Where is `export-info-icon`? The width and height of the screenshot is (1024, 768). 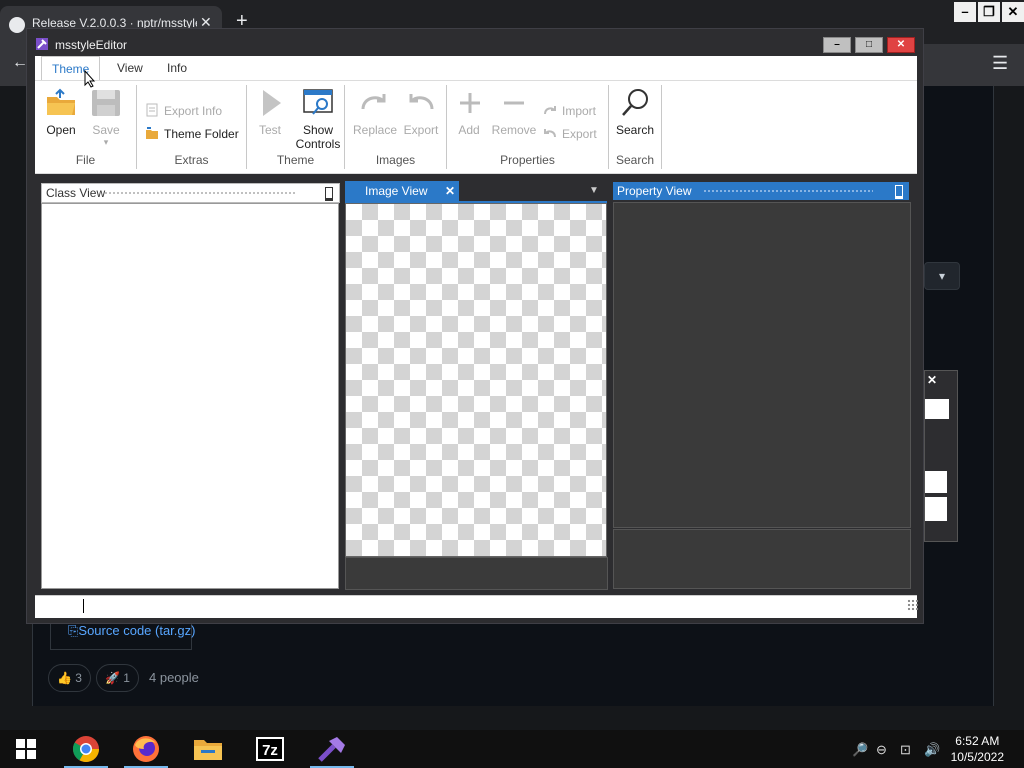 export-info-icon is located at coordinates (152, 110).